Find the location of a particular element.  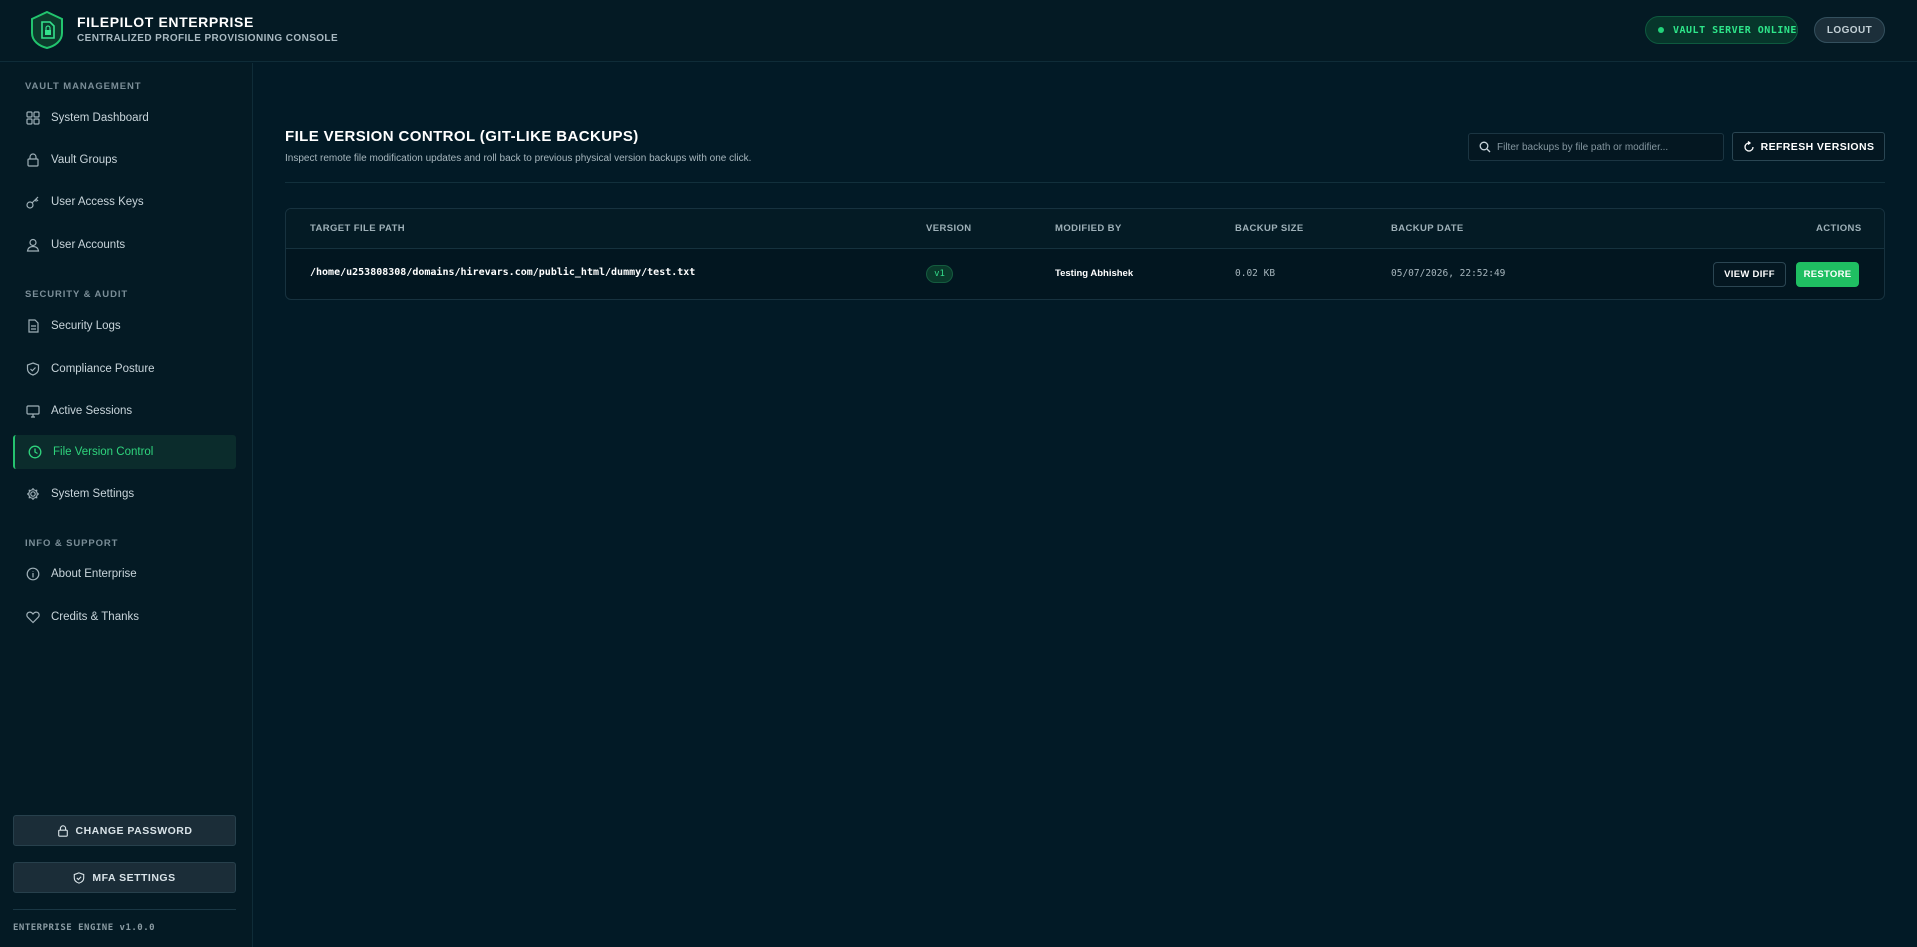

mfa-settings-label: MFA SETTINGS is located at coordinates (134, 877).